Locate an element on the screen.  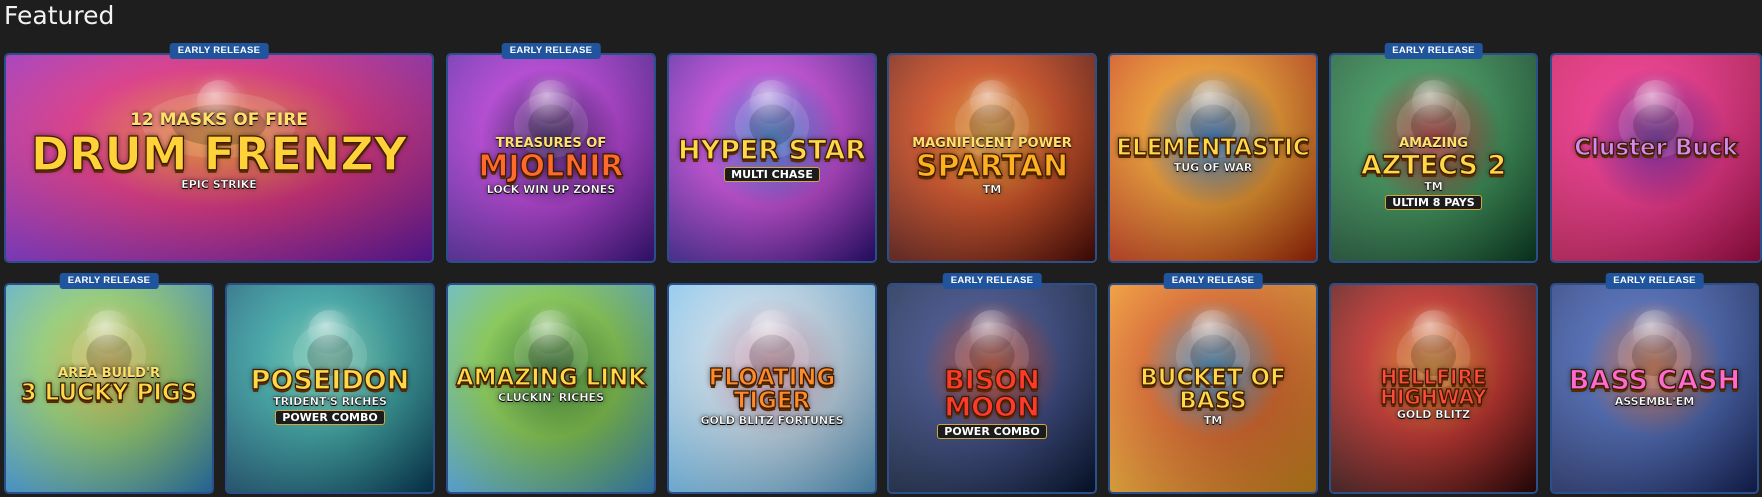
game-title: BISON MOON POWER COMBO is located at coordinates (991, 402).